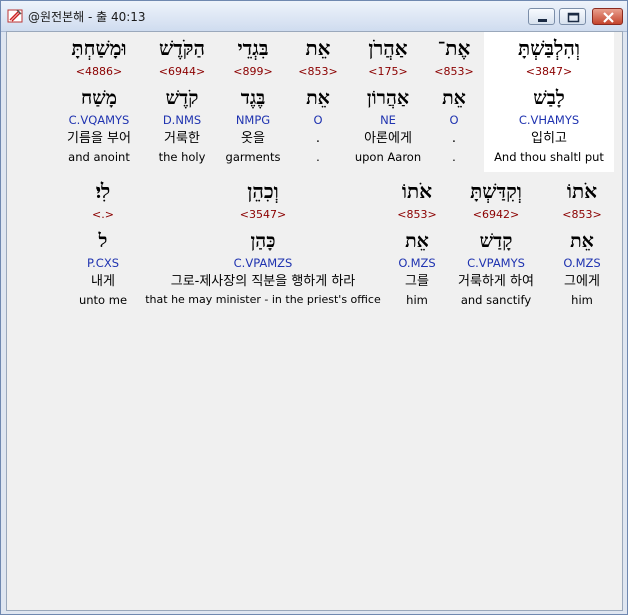  I want to click on word-column: בִּגְדֵי <899> בֶּגֶד NMPG 옷을 garments, so click(253, 102).